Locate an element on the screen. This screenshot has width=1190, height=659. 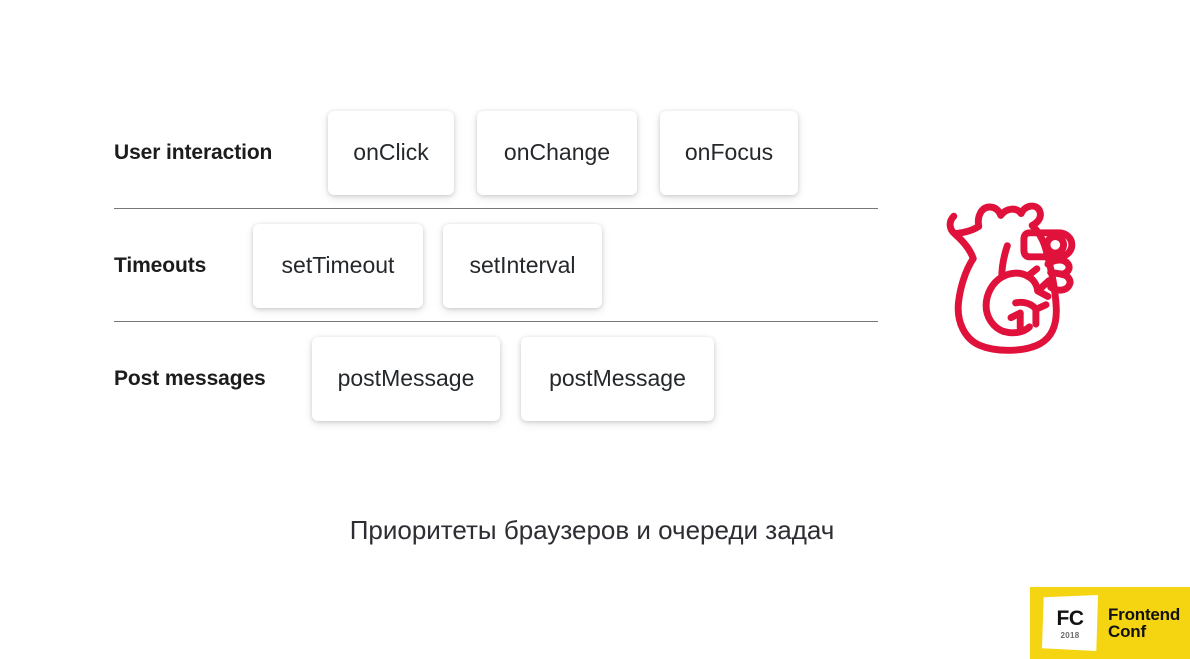
row-label-timeouts: Timeouts is located at coordinates (160, 265).